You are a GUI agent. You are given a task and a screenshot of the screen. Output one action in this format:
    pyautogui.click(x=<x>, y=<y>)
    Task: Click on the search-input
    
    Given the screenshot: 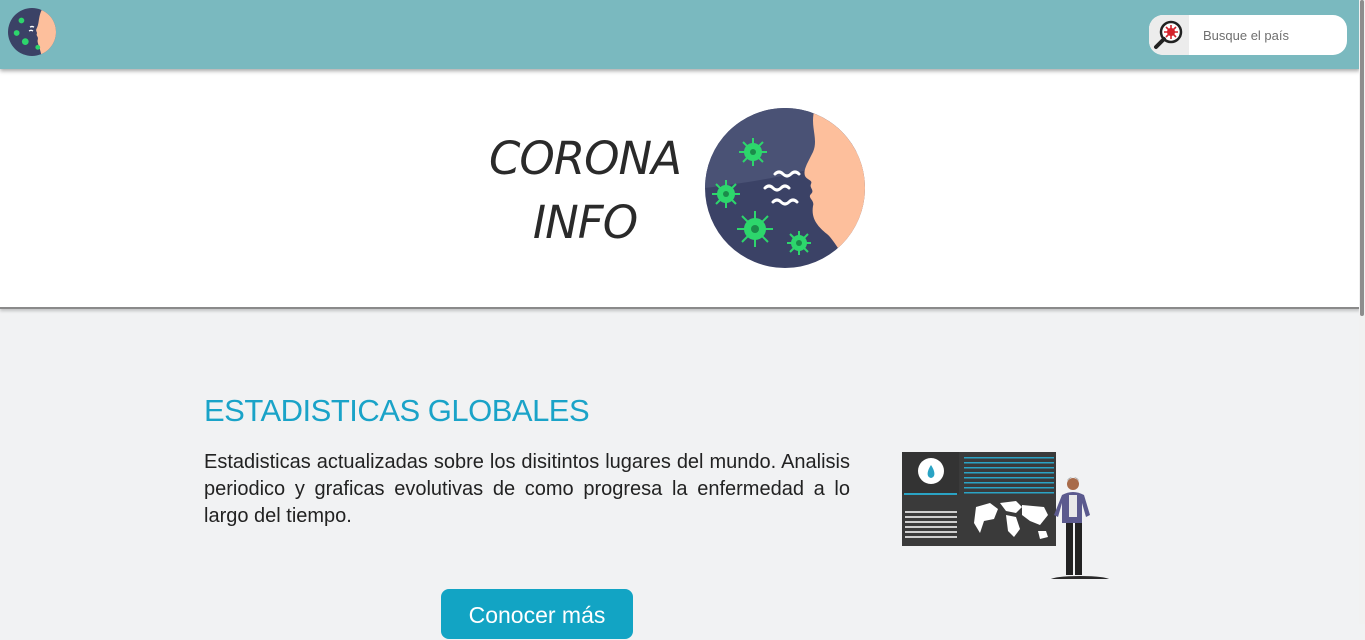 What is the action you would take?
    pyautogui.click(x=1267, y=35)
    